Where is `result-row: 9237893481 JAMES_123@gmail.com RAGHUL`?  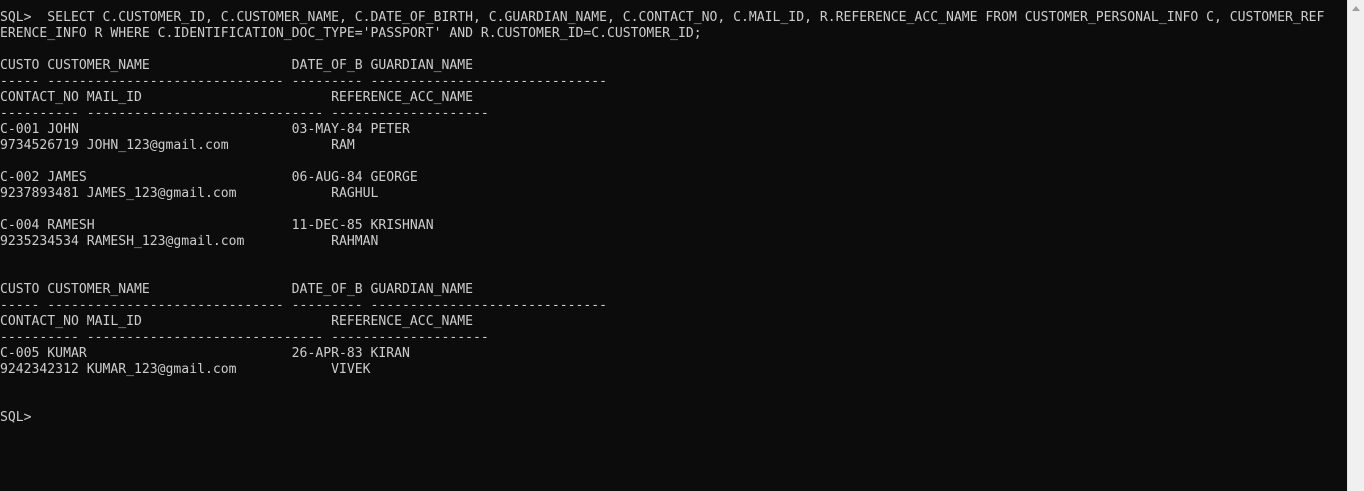 result-row: 9237893481 JAMES_123@gmail.com RAGHUL is located at coordinates (189, 193).